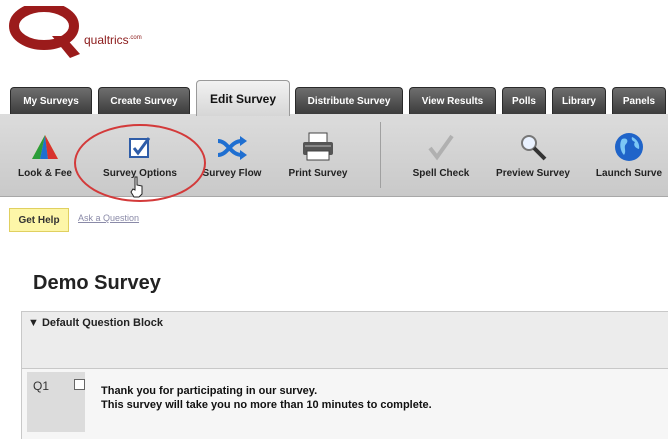  What do you see at coordinates (441, 173) in the screenshot?
I see `spell-check-label: Spell Check` at bounding box center [441, 173].